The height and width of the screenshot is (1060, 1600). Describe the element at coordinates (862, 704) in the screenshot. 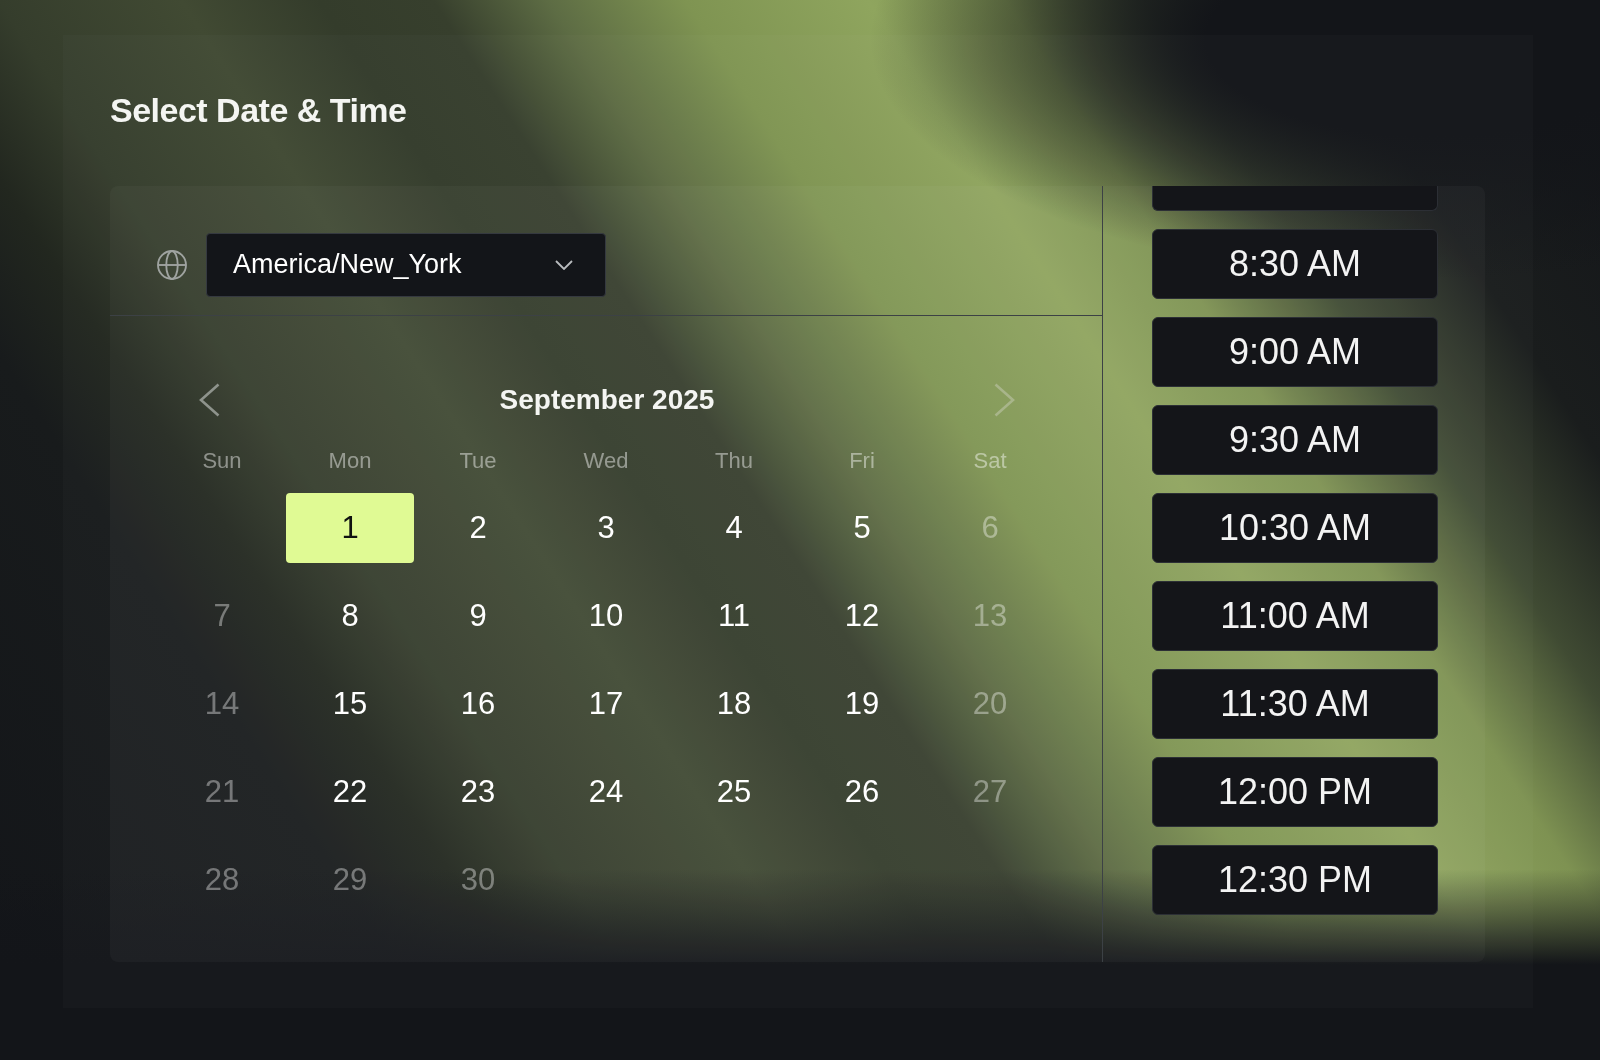

I see `calendar-day: 19` at that location.